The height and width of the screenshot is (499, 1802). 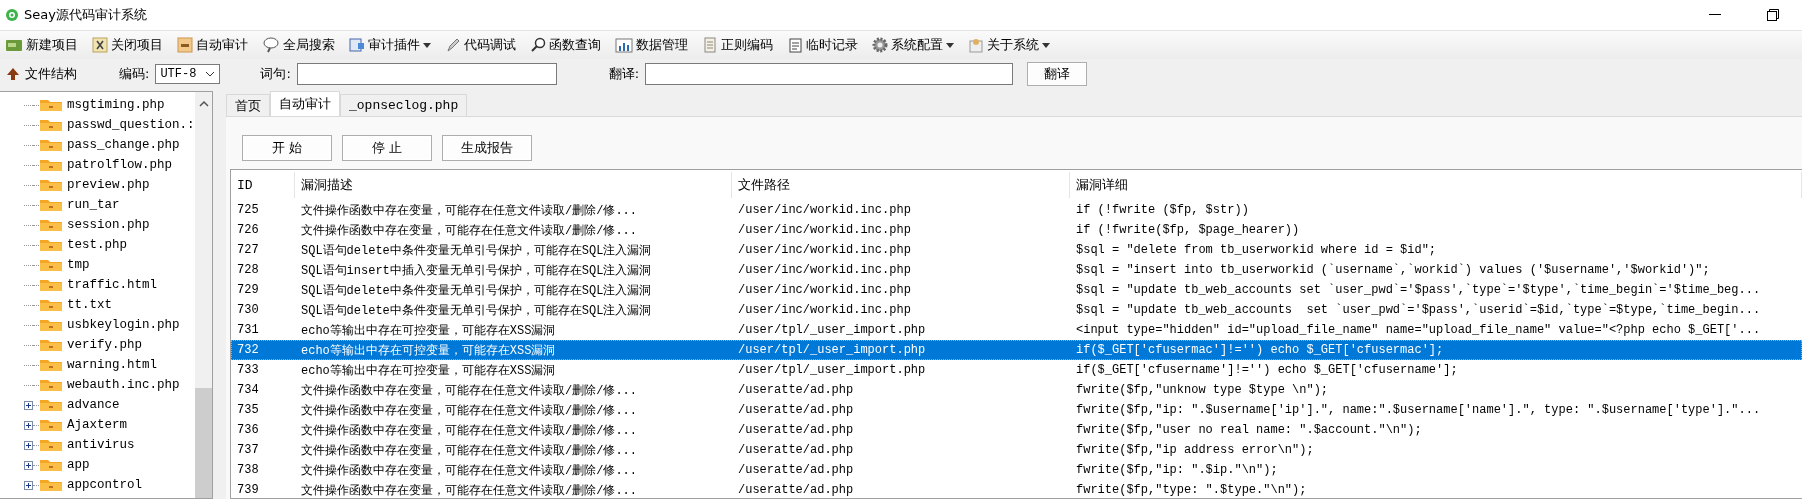 I want to click on x-icon, so click(x=100, y=45).